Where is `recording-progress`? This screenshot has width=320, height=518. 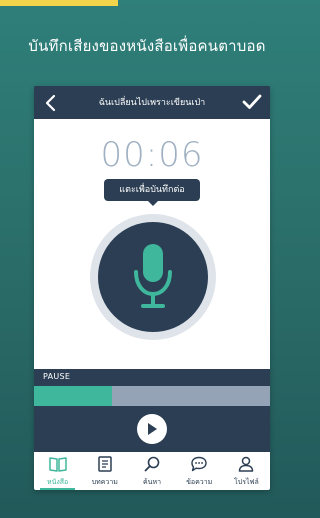
recording-progress is located at coordinates (152, 396).